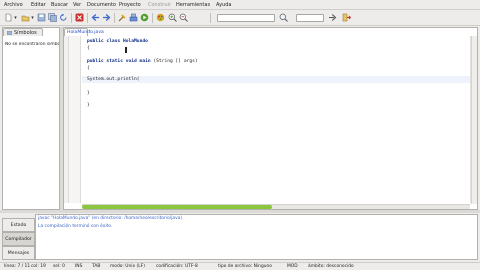  What do you see at coordinates (59, 266) in the screenshot?
I see `status-sel: sel: 0` at bounding box center [59, 266].